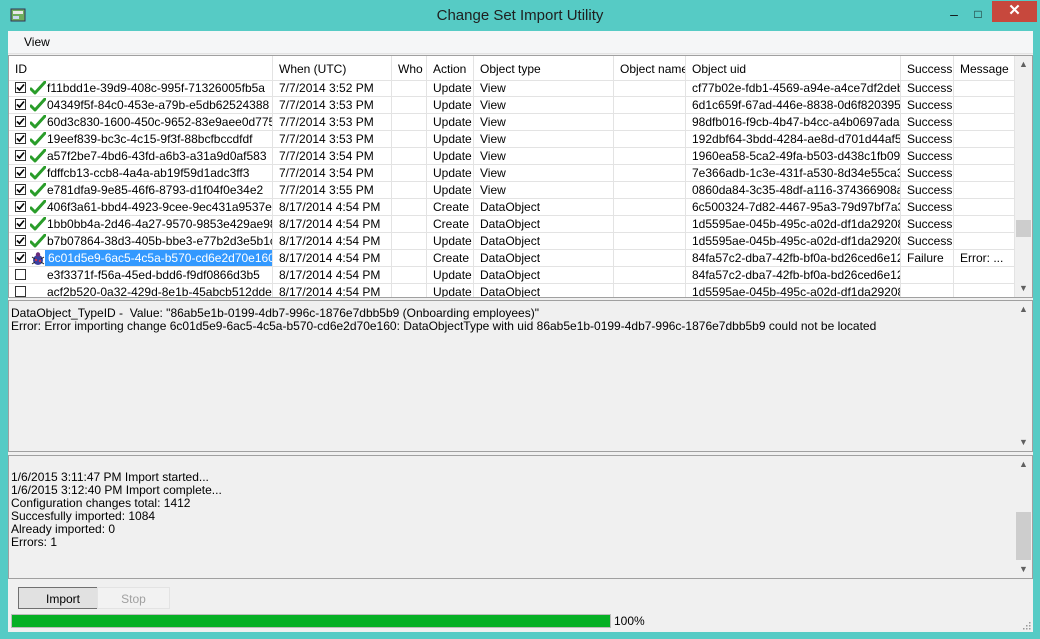 Image resolution: width=1040 pixels, height=639 pixels. I want to click on cell-uid: 6c500324-7d82-4467-95a3-79d97bf7a326, so click(793, 207).